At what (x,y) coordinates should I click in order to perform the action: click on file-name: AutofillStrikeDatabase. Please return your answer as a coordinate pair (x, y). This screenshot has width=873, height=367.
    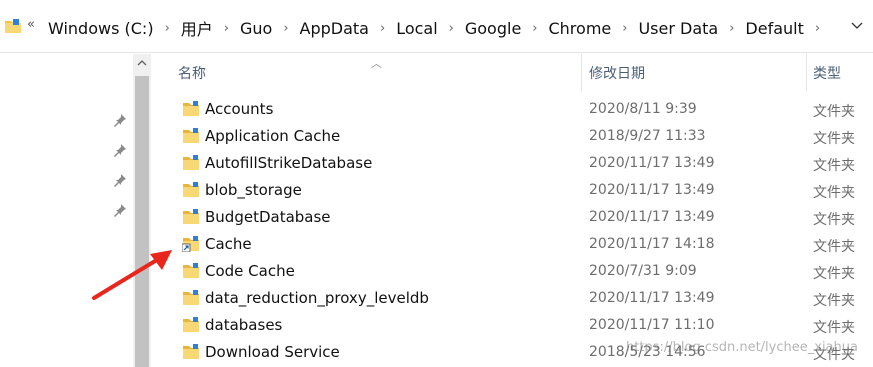
    Looking at the image, I should click on (288, 163).